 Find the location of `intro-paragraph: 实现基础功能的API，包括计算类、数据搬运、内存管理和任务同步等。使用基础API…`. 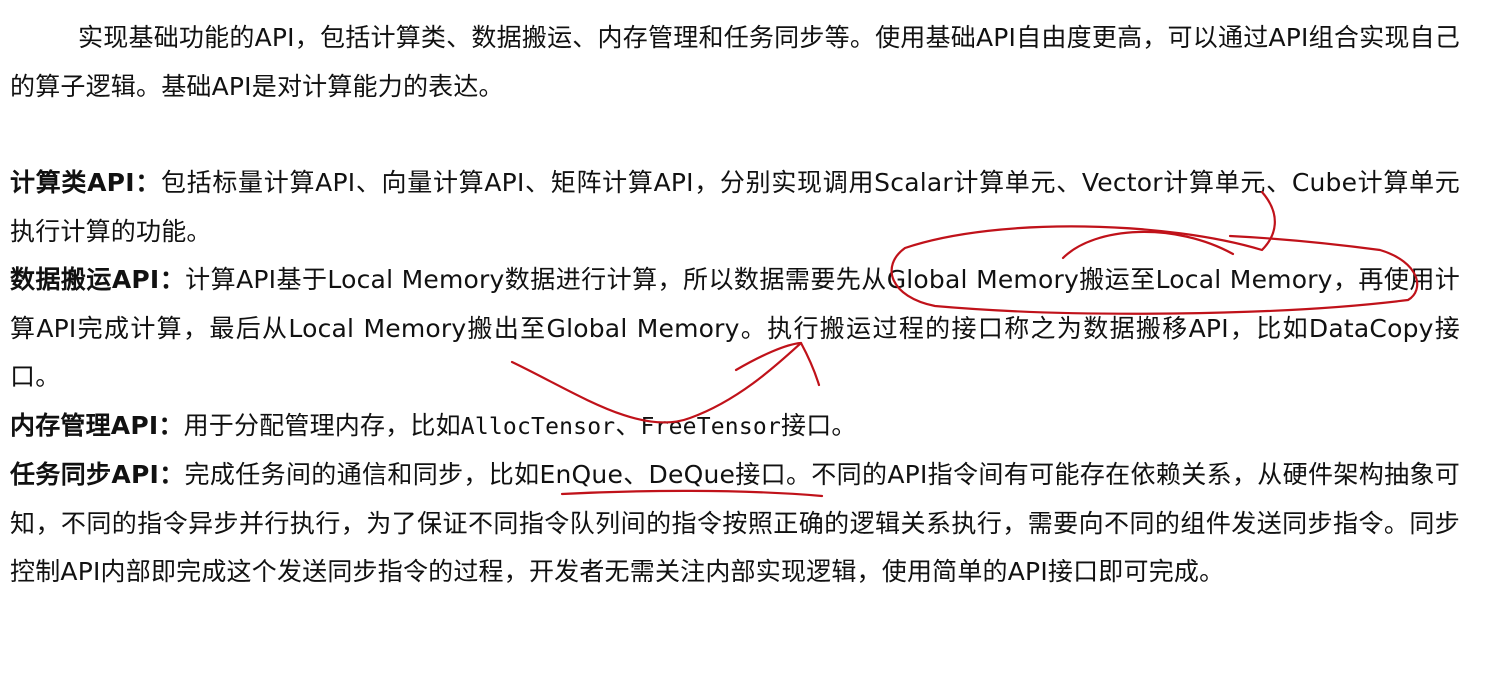

intro-paragraph: 实现基础功能的API，包括计算类、数据搬运、内存管理和任务同步等。使用基础API… is located at coordinates (735, 62).